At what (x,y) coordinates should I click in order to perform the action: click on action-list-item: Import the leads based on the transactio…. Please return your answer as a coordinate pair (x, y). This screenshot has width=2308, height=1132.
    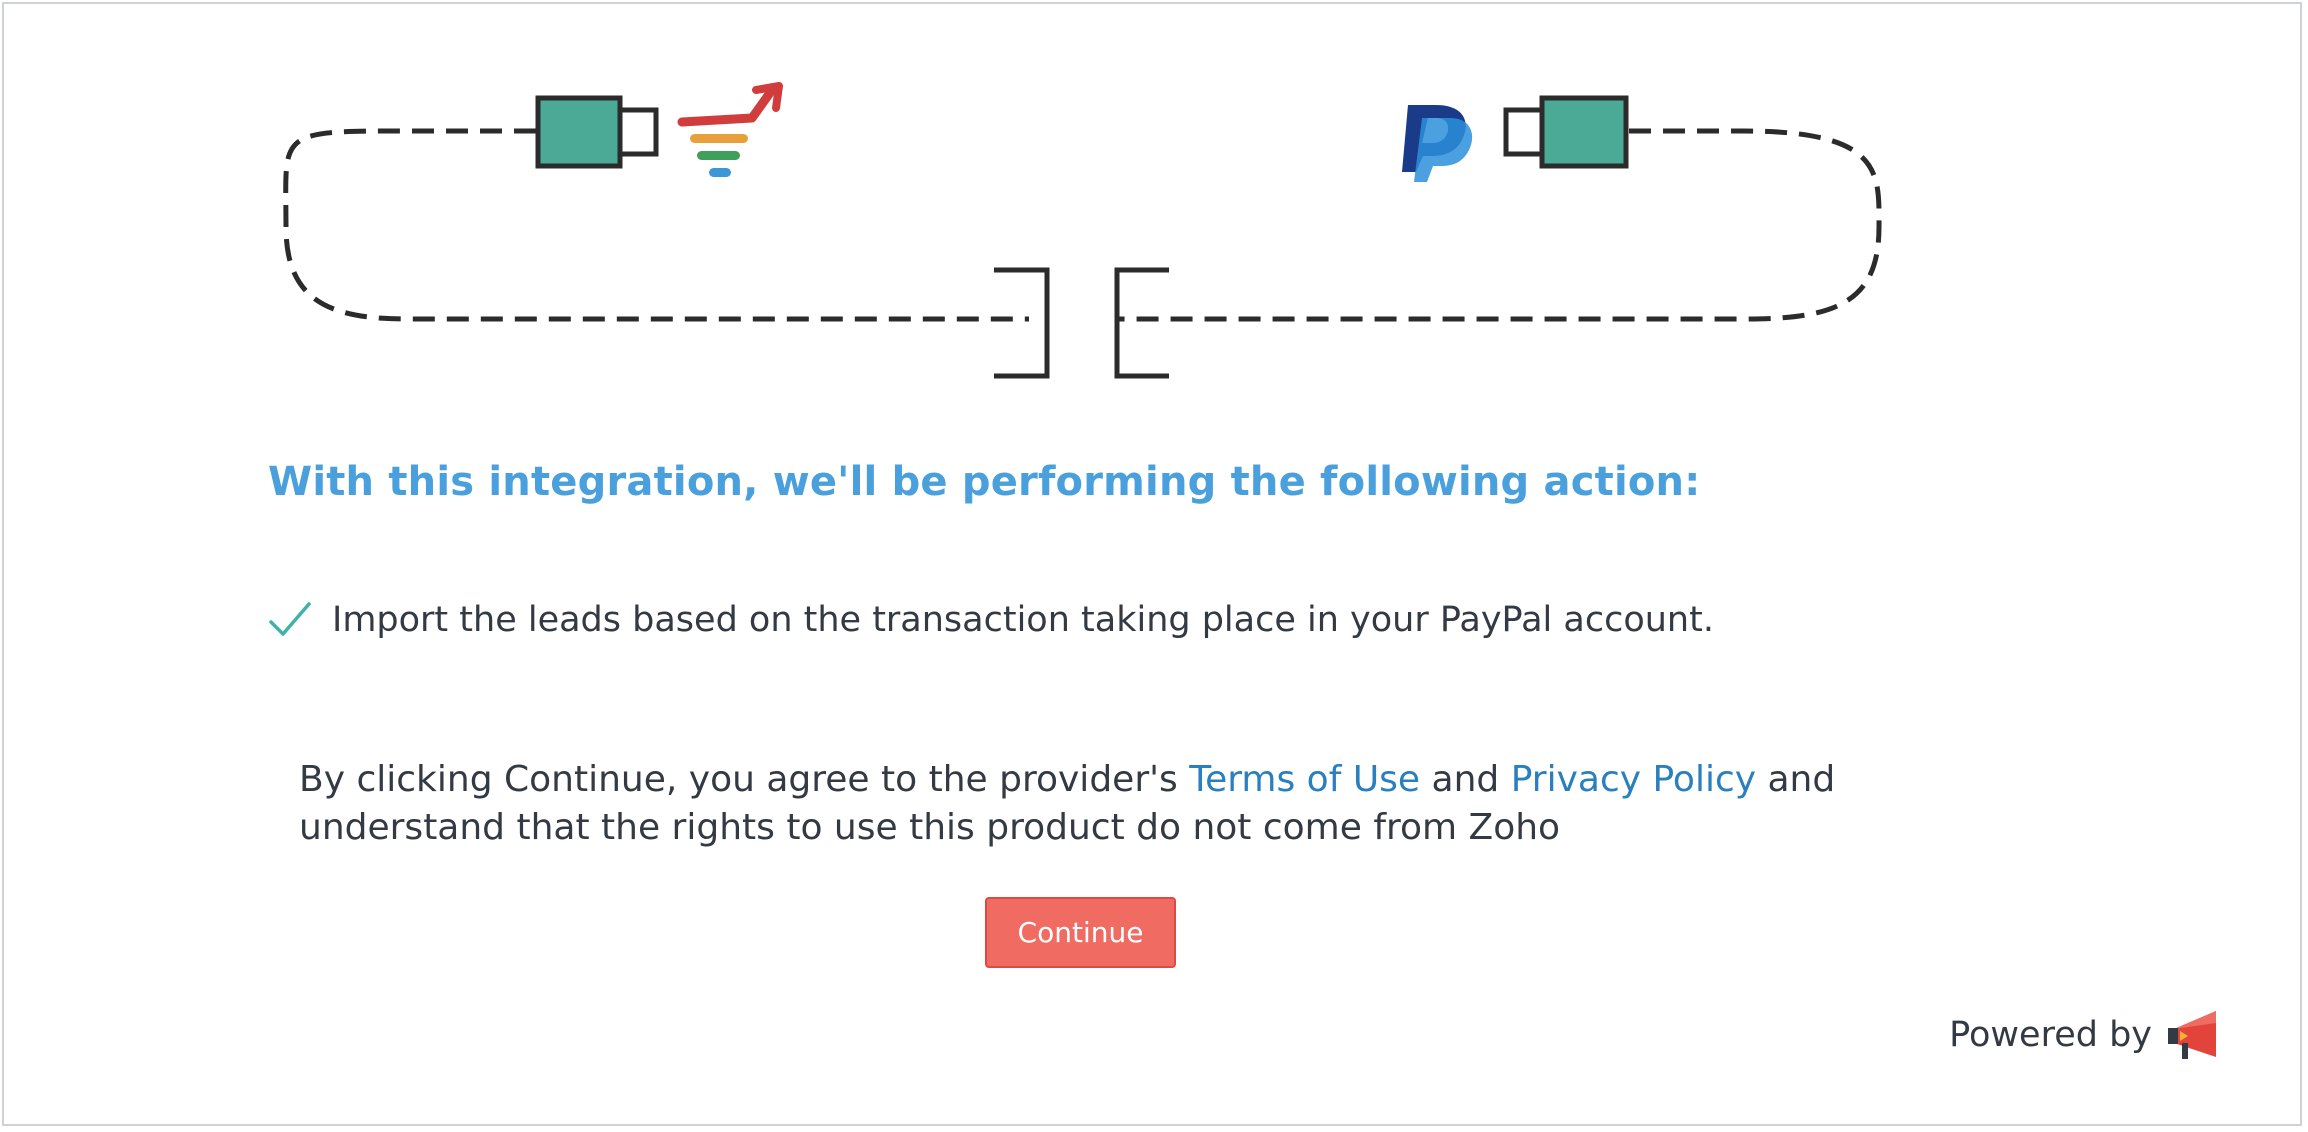
    Looking at the image, I should click on (991, 620).